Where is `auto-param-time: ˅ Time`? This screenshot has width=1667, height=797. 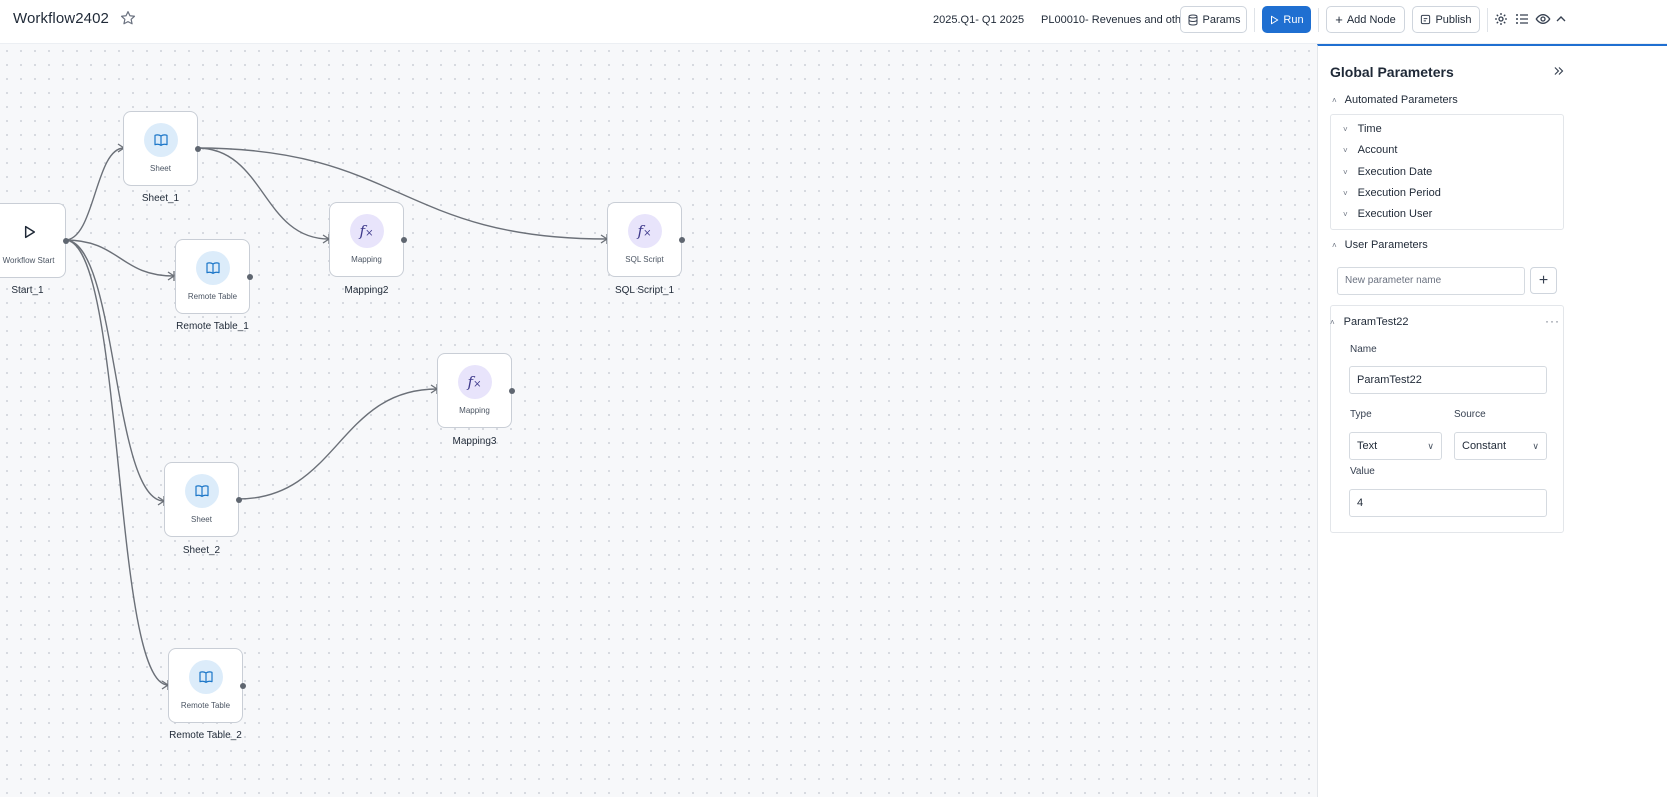
auto-param-time: ˅ Time is located at coordinates (1362, 129).